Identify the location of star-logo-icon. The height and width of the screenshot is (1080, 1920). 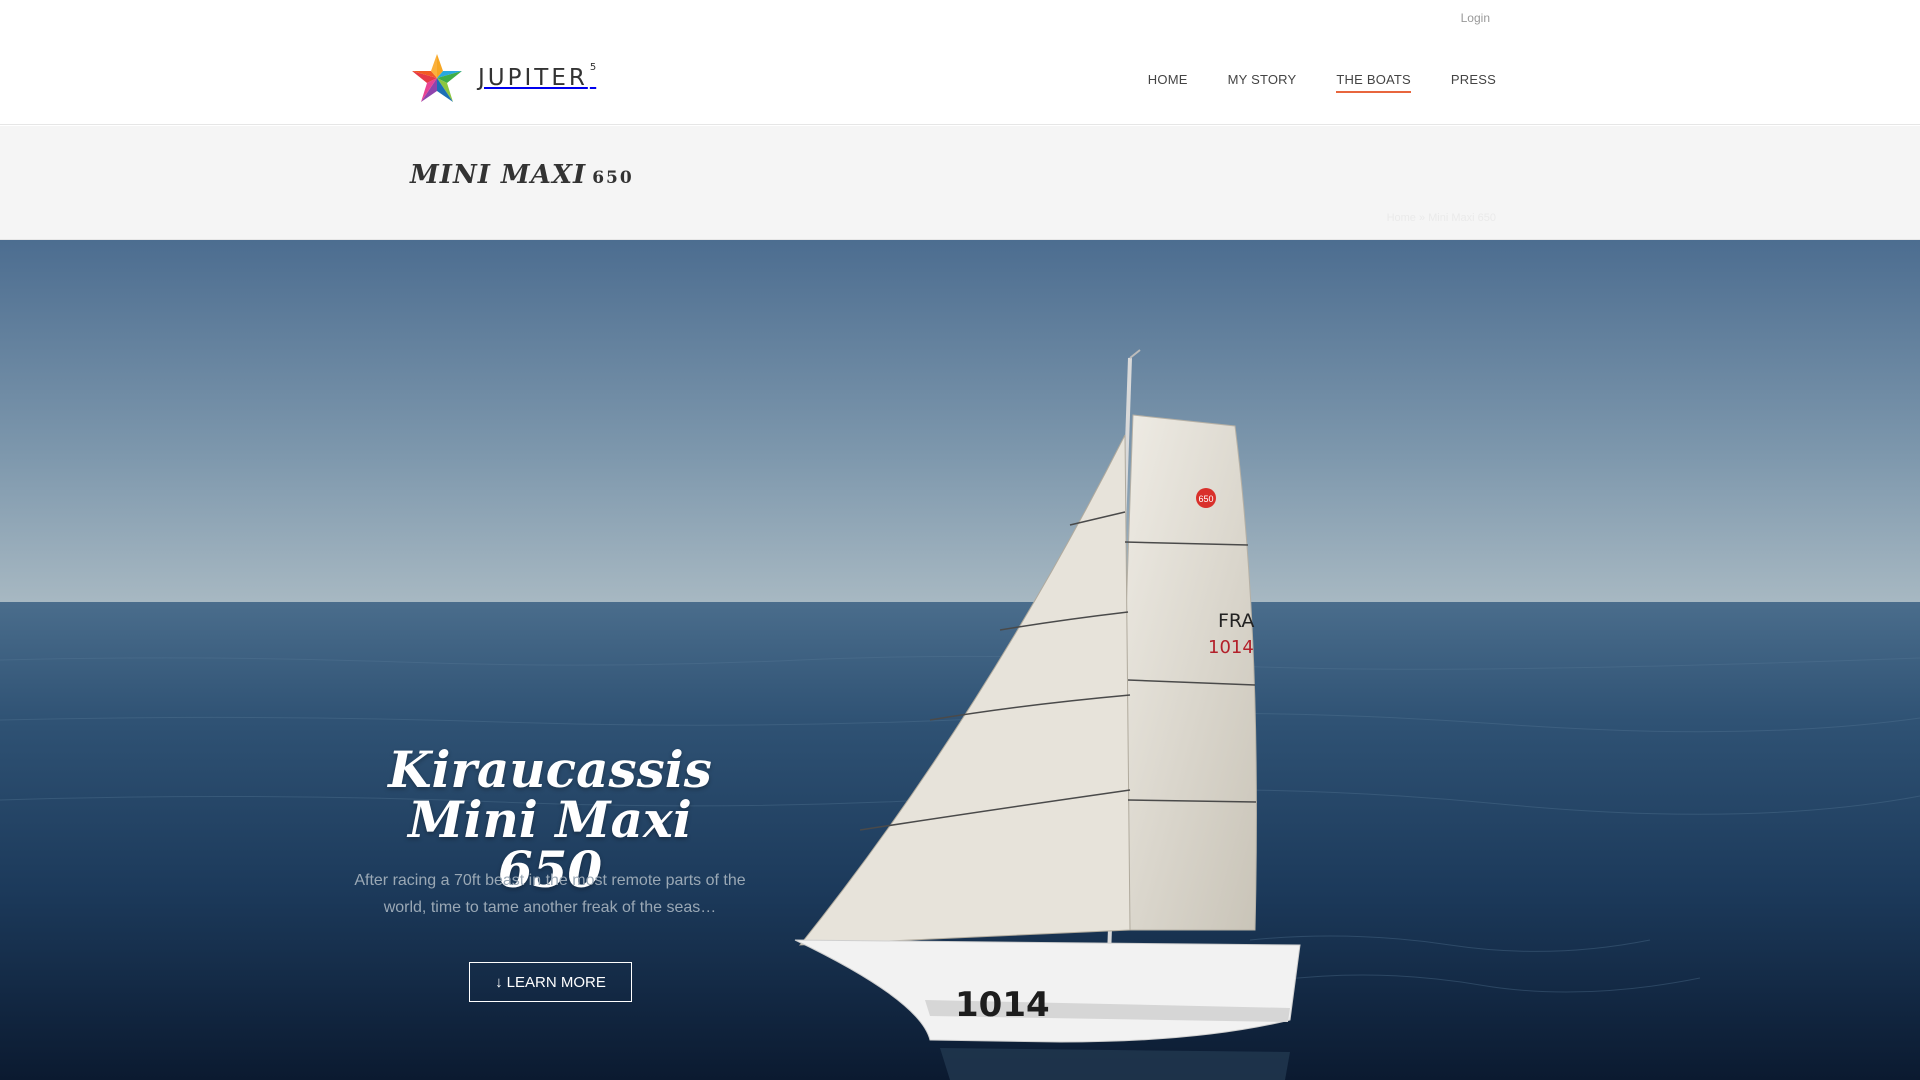
(437, 78).